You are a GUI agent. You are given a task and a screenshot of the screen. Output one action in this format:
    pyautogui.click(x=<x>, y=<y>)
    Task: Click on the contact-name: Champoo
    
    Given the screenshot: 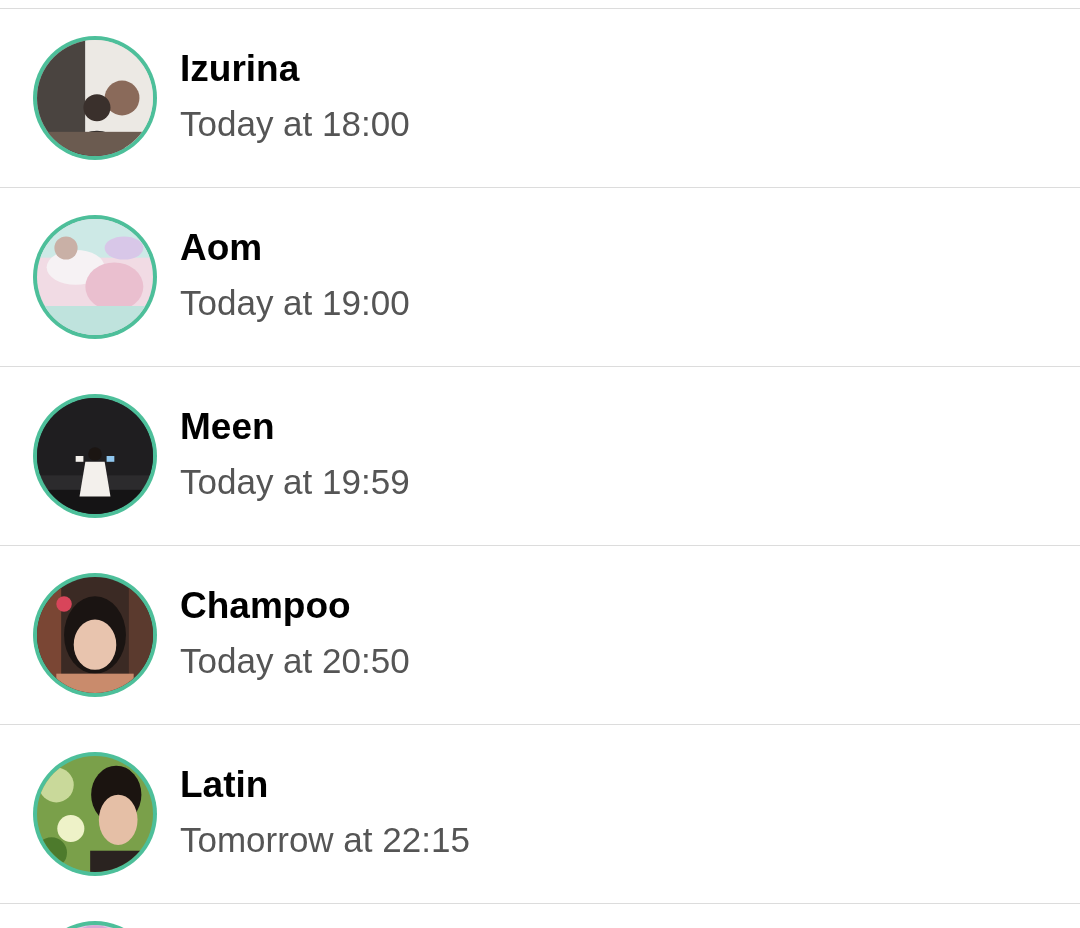 What is the action you would take?
    pyautogui.click(x=266, y=606)
    